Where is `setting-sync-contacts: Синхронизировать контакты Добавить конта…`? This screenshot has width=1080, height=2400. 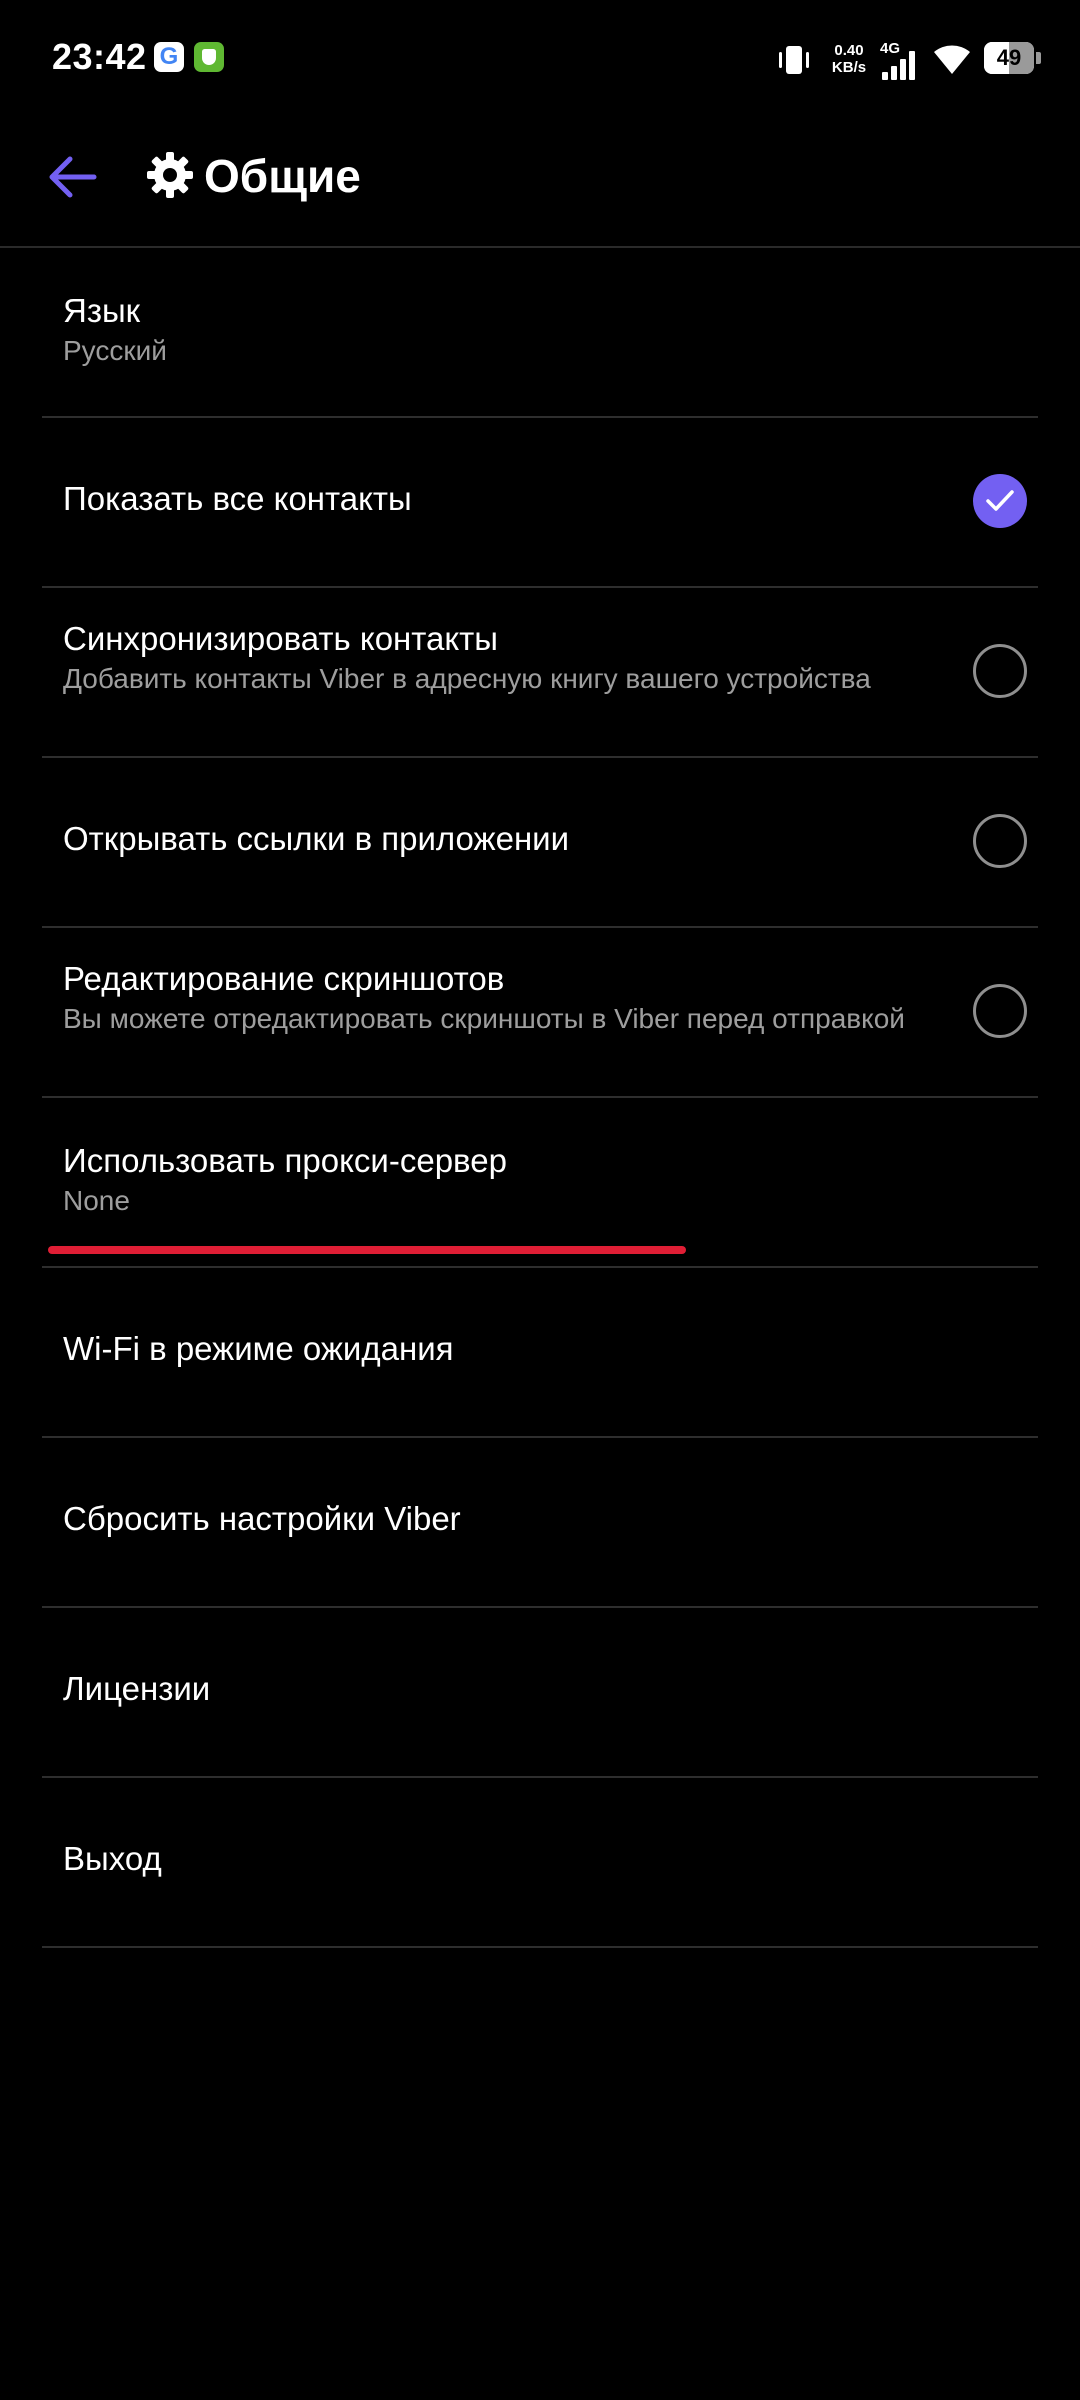 setting-sync-contacts: Синхронизировать контакты Добавить конта… is located at coordinates (540, 673).